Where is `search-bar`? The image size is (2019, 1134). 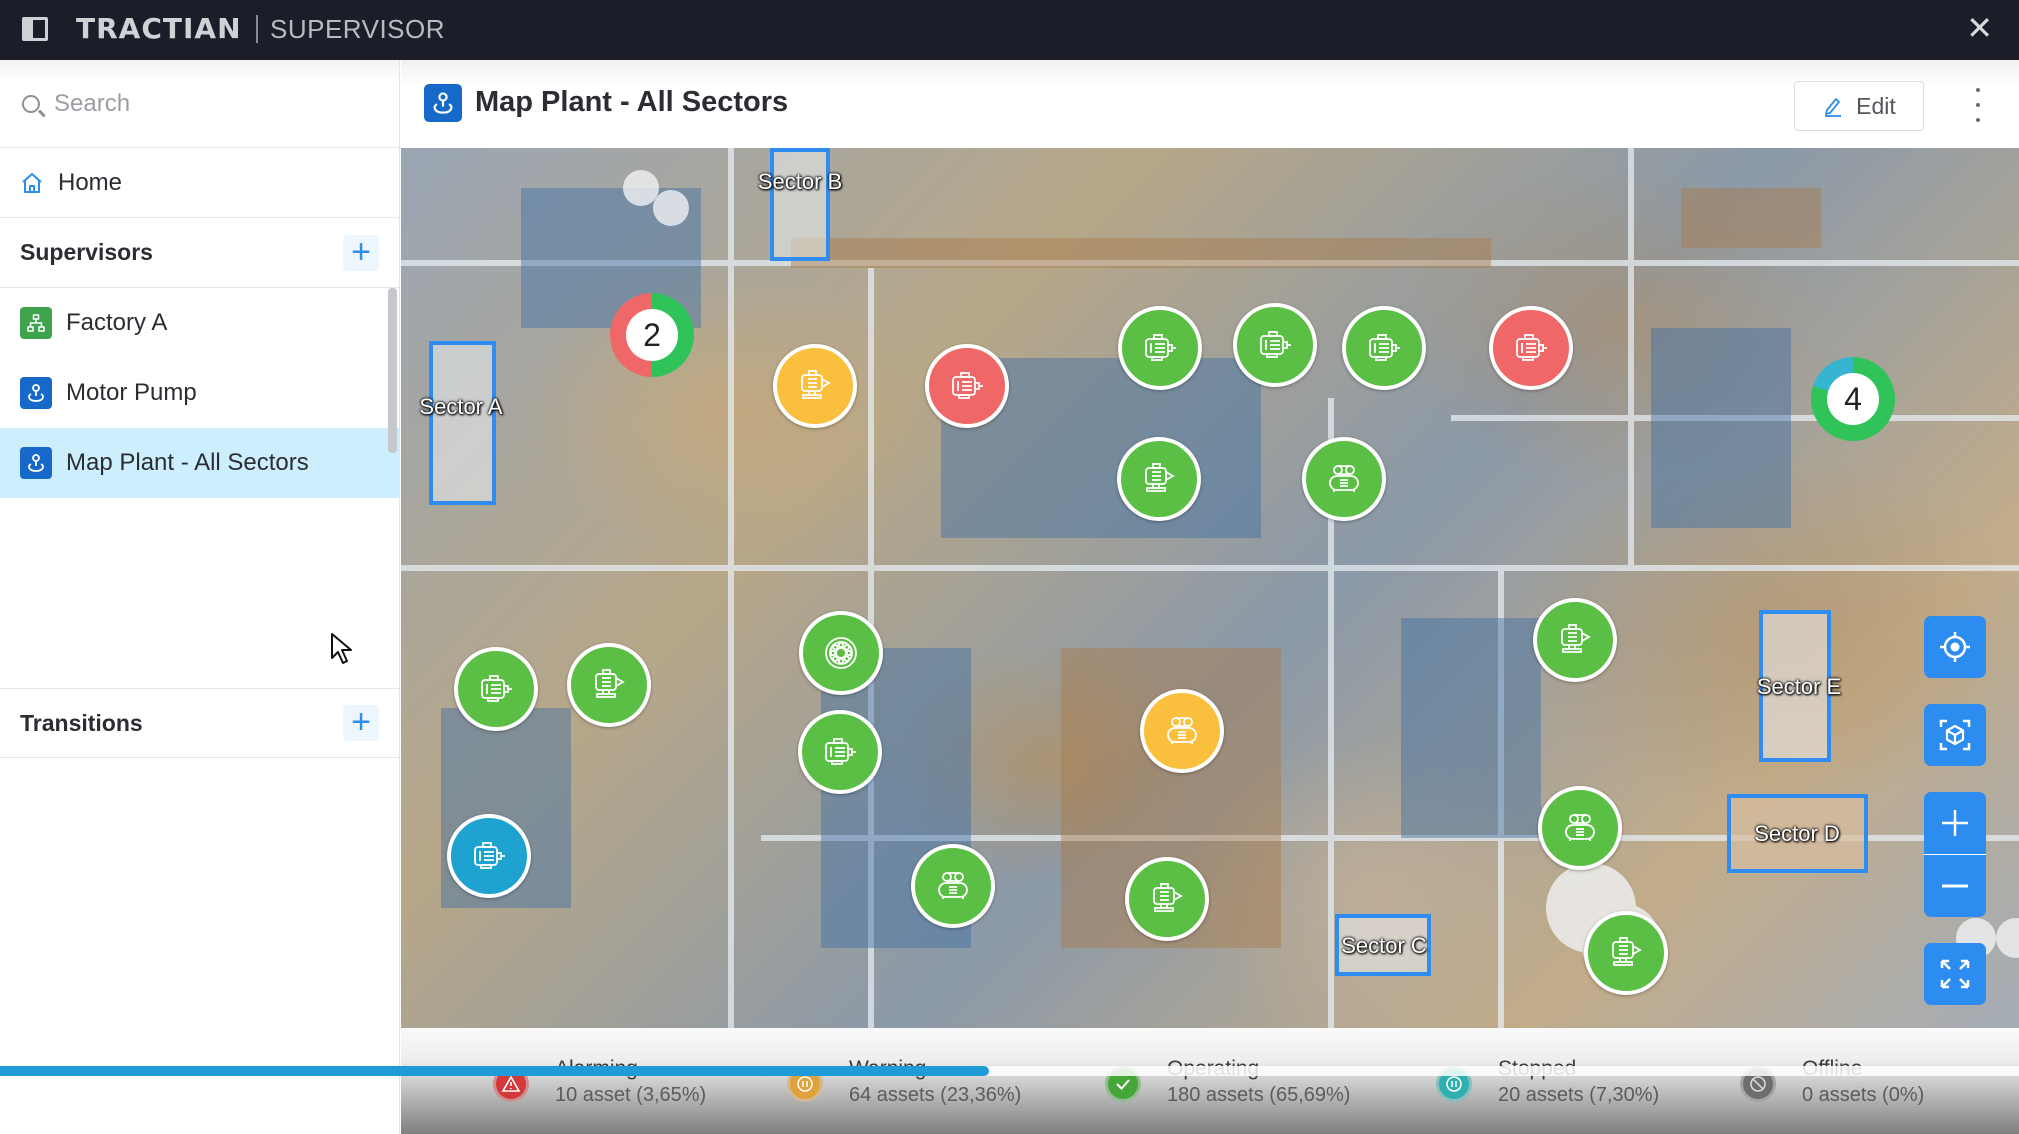
search-bar is located at coordinates (199, 104).